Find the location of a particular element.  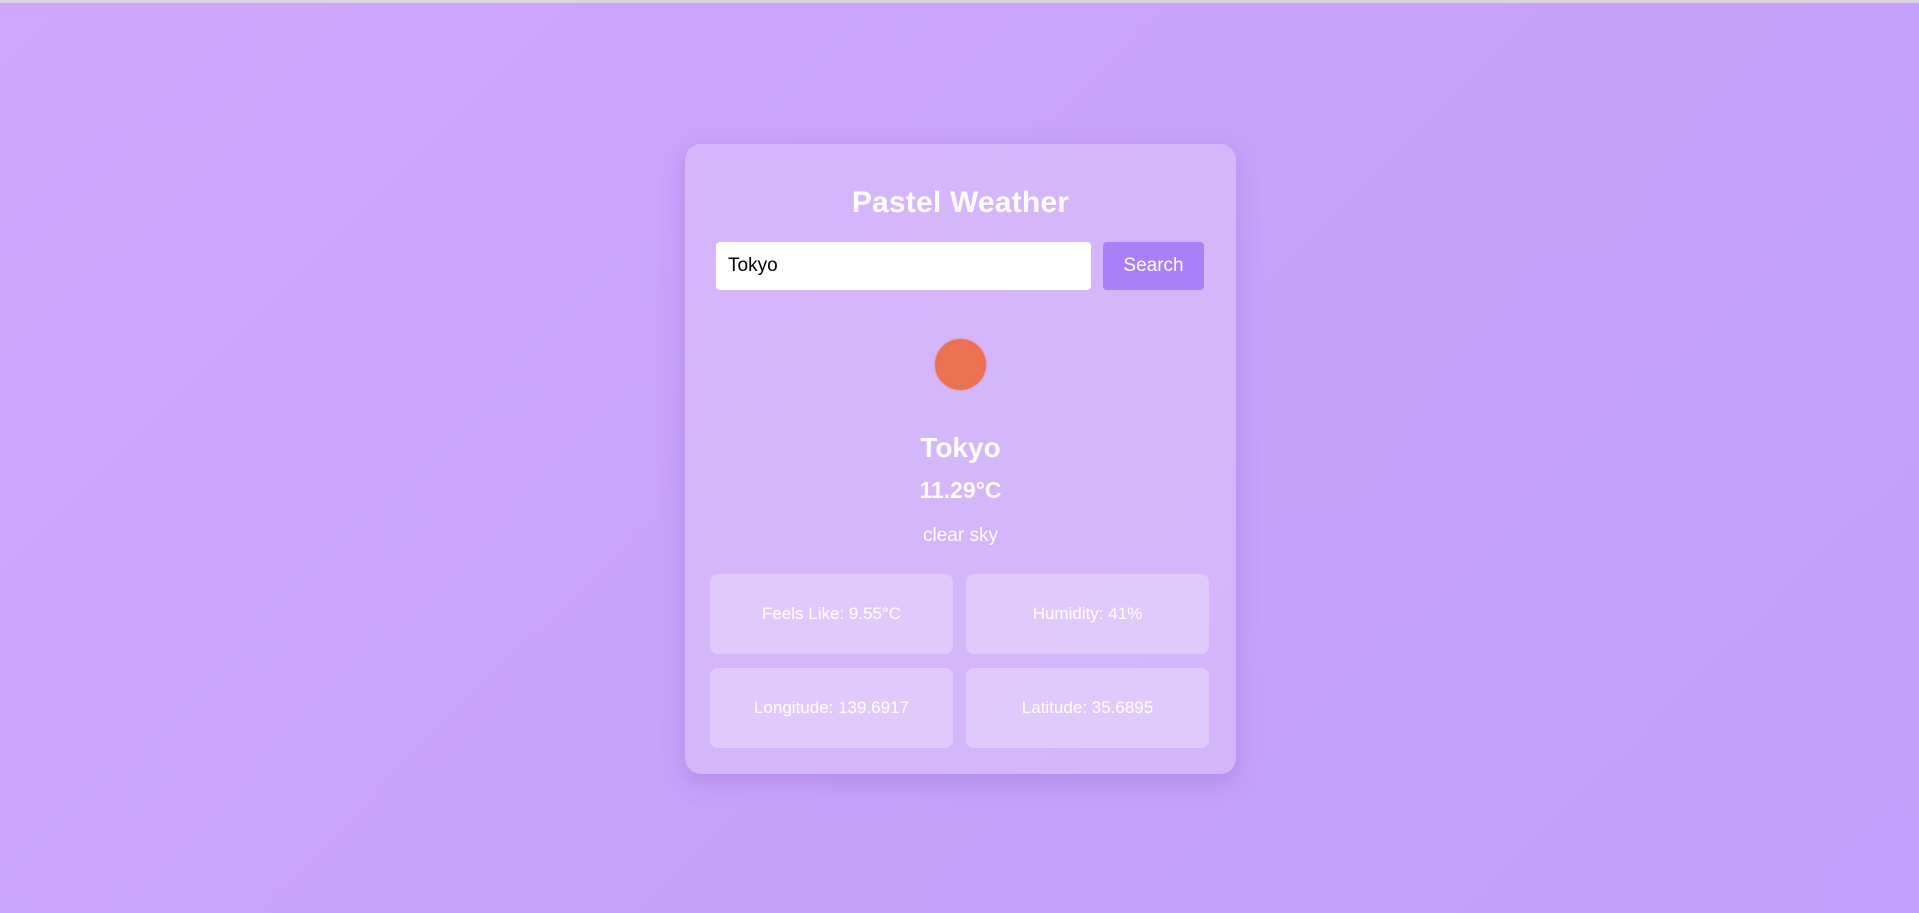

sun-icon is located at coordinates (960, 364).